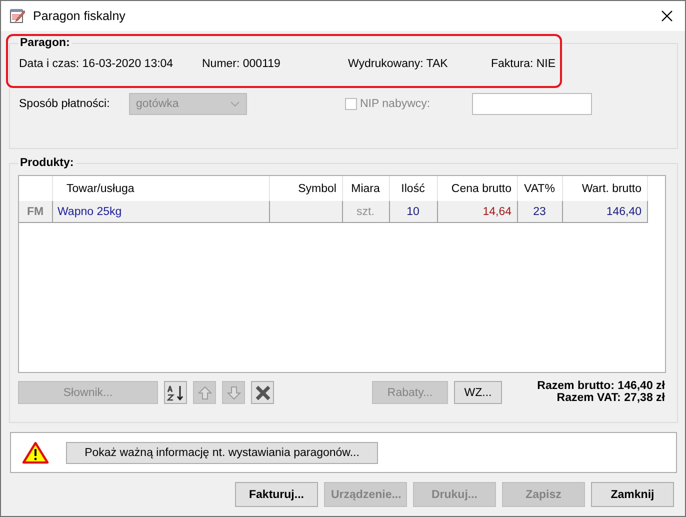  I want to click on delete-icon, so click(262, 392).